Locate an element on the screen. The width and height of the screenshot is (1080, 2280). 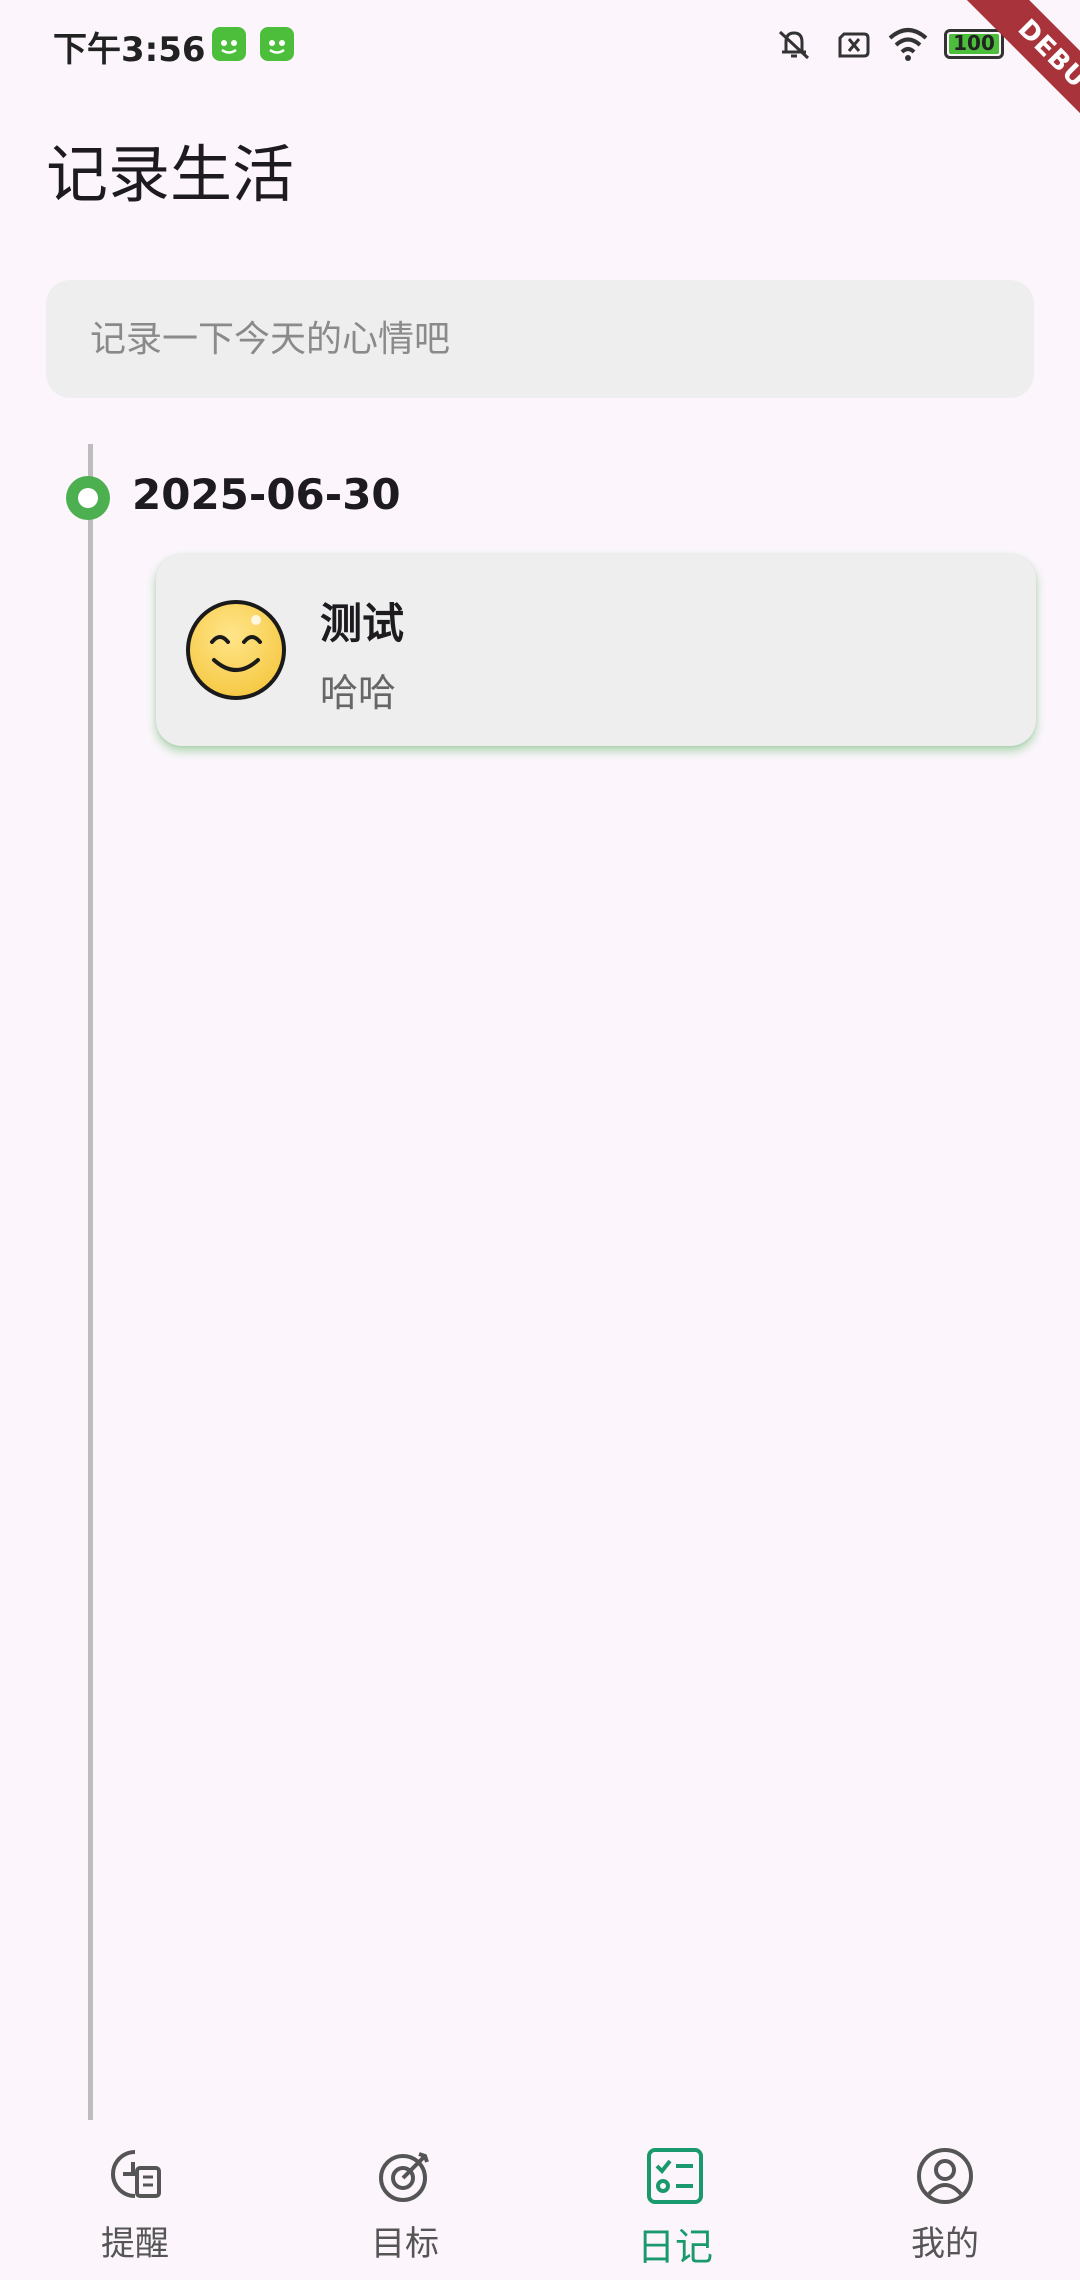
battery-level: 100 is located at coordinates (974, 43).